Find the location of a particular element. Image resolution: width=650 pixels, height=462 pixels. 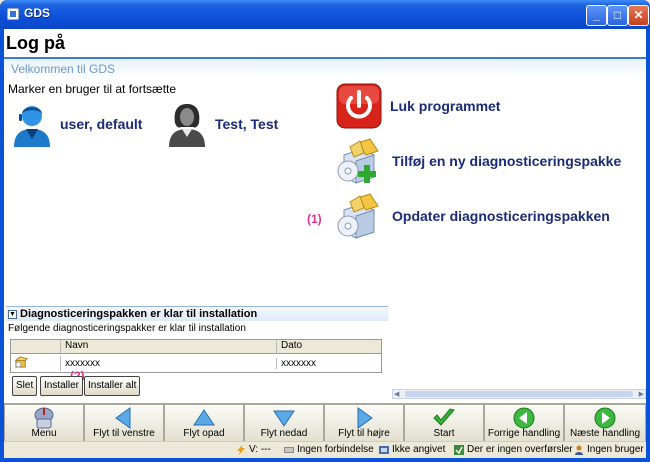

lightning-icon is located at coordinates (241, 449).